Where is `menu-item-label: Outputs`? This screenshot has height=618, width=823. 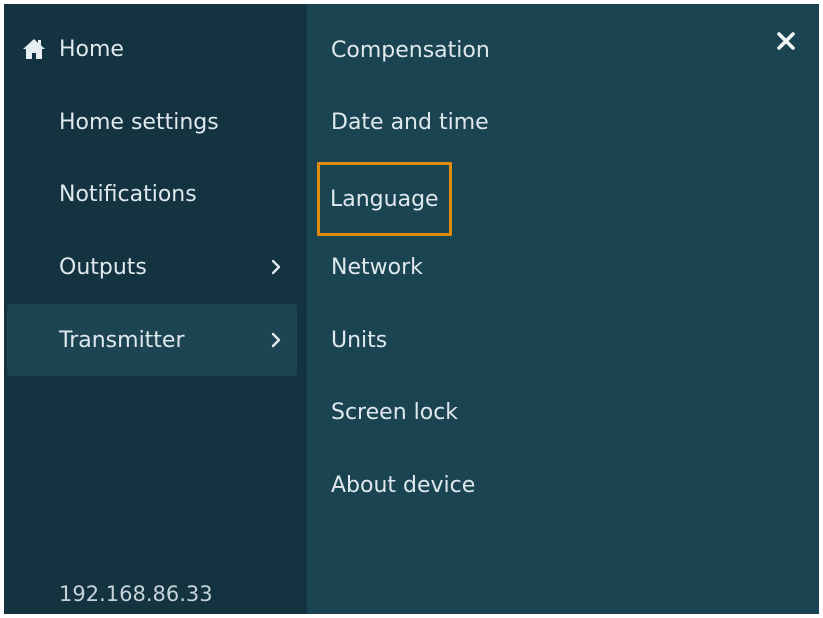 menu-item-label: Outputs is located at coordinates (103, 267).